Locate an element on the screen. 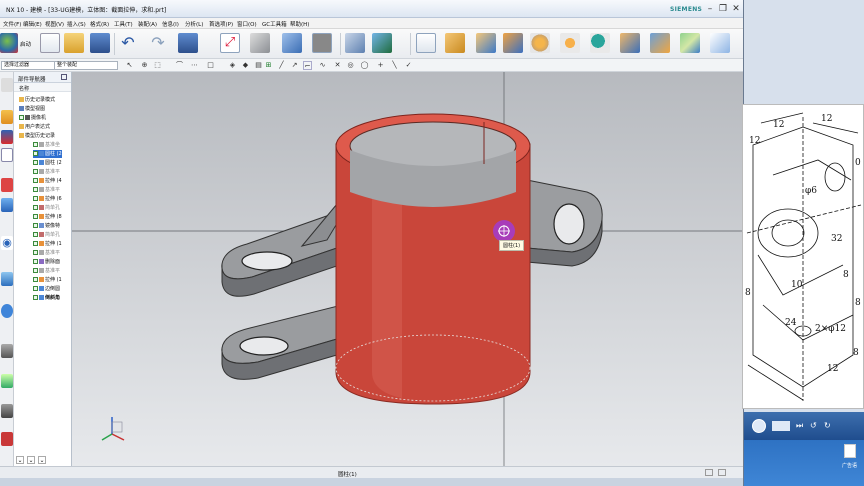 The image size is (864, 486). menu-tools: 工具(T) is located at coordinates (123, 24).